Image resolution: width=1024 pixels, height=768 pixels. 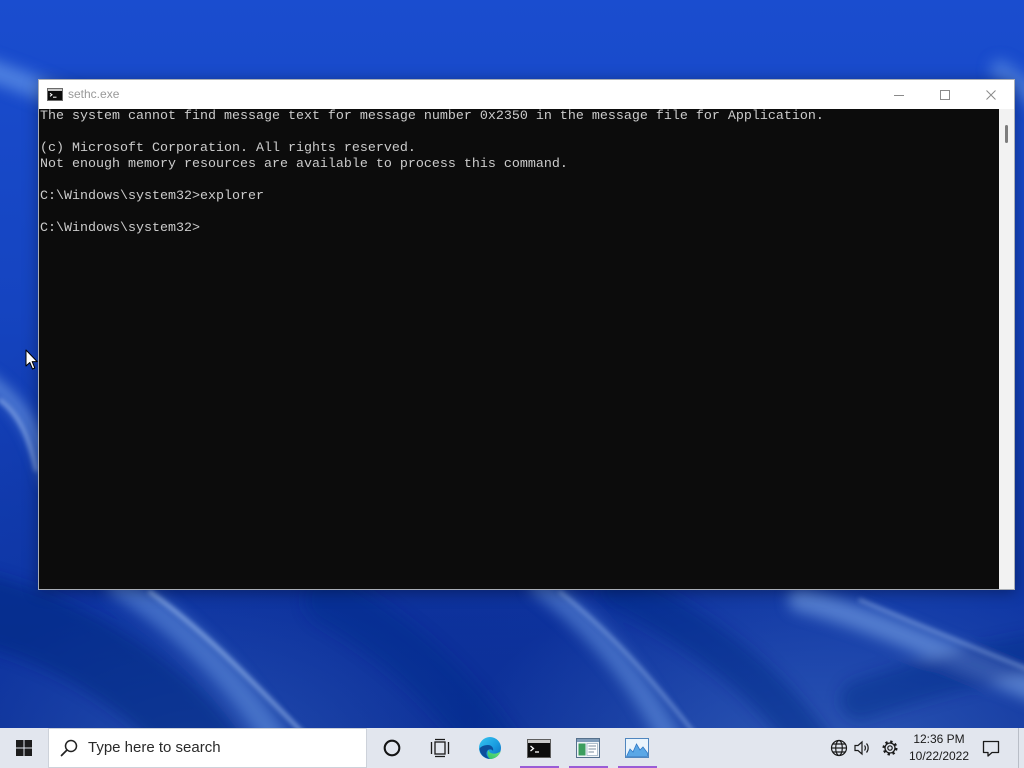 I want to click on start-button, so click(x=24, y=748).